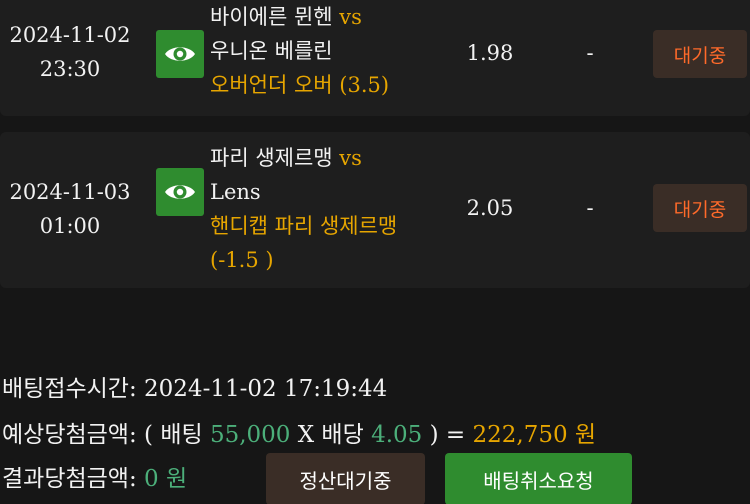 The image size is (750, 504). I want to click on expected-won: 원, so click(585, 435).